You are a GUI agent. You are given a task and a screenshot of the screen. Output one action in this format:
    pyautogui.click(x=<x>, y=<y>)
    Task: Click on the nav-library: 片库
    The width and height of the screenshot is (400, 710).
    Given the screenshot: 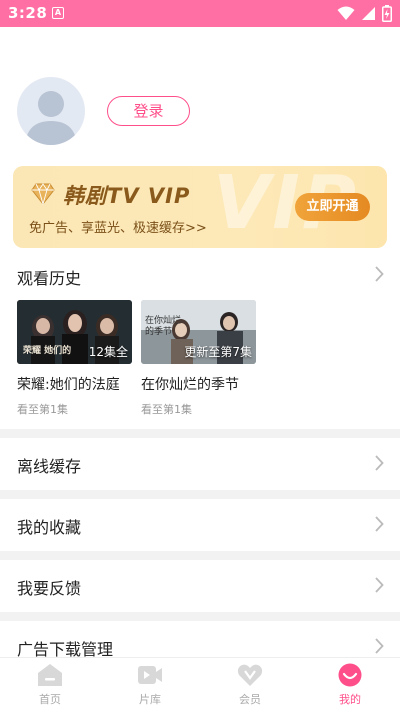 What is the action you would take?
    pyautogui.click(x=150, y=684)
    